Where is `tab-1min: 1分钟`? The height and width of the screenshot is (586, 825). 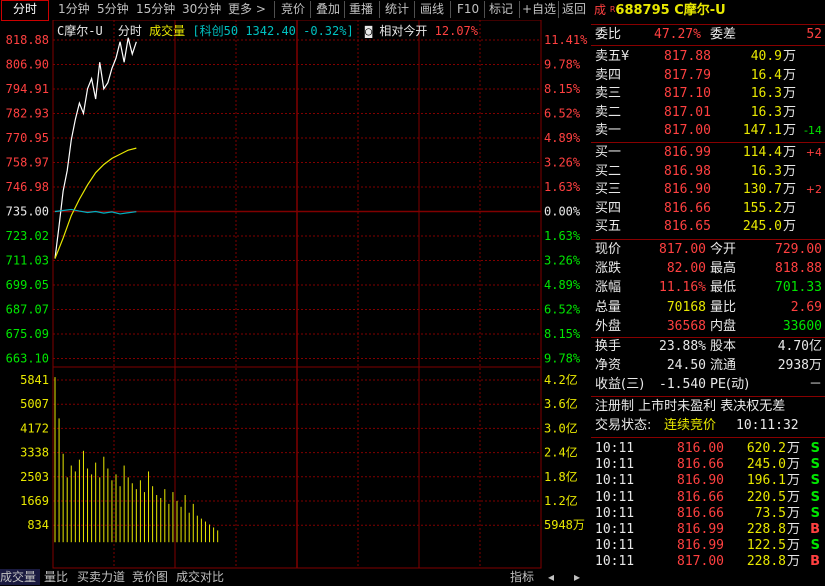 tab-1min: 1分钟 is located at coordinates (74, 9).